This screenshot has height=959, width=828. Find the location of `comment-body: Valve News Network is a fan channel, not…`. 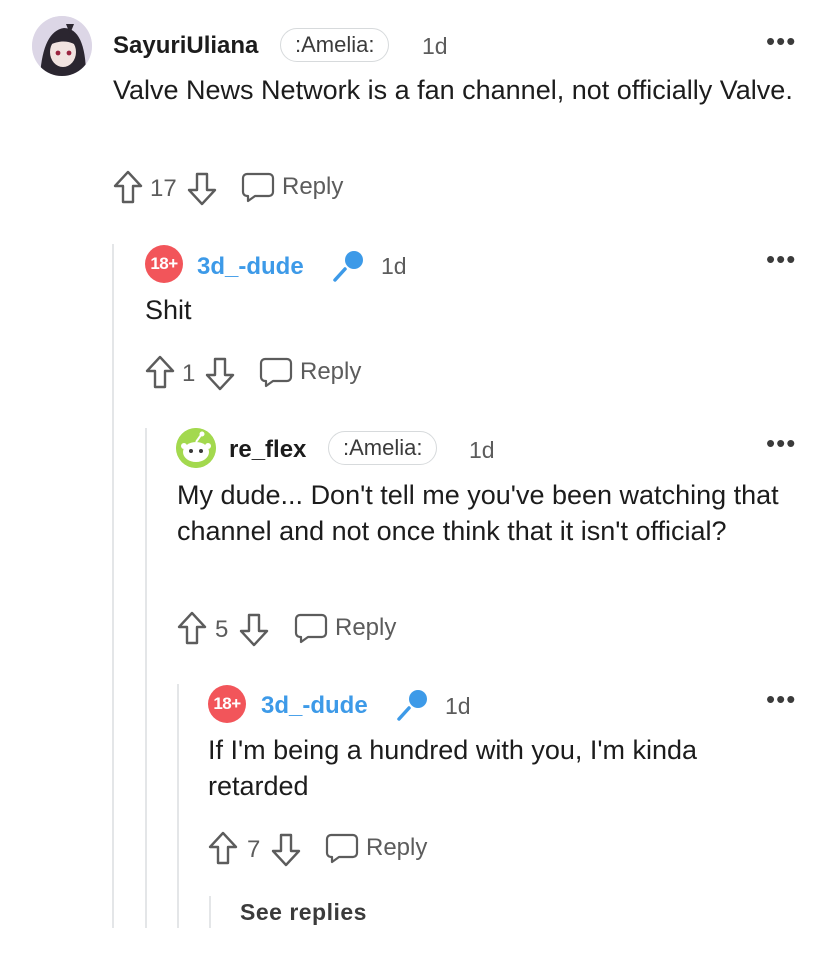

comment-body: Valve News Network is a fan channel, not… is located at coordinates (453, 90).